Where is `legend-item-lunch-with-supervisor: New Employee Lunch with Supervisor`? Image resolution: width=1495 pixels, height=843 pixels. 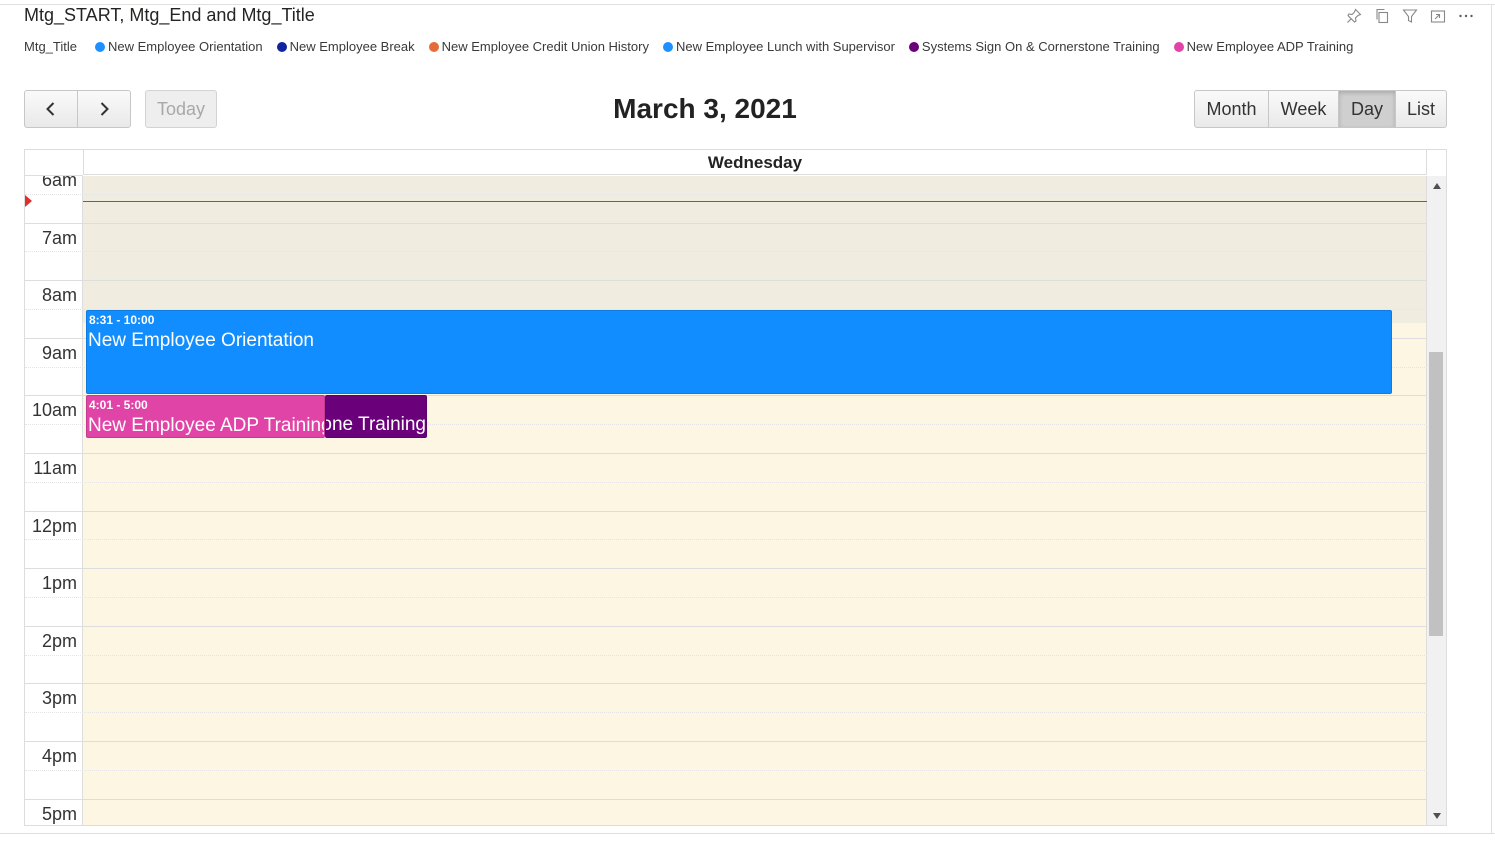
legend-item-lunch-with-supervisor: New Employee Lunch with Supervisor is located at coordinates (778, 46).